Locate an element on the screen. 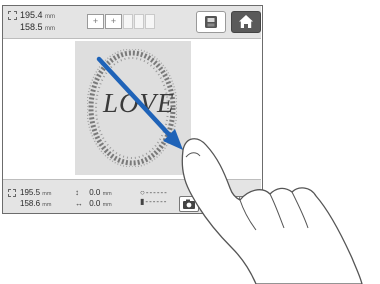 Image resolution: width=380 pixels, height=284 pixels. horizontal-offset-unit: mm is located at coordinates (107, 205).